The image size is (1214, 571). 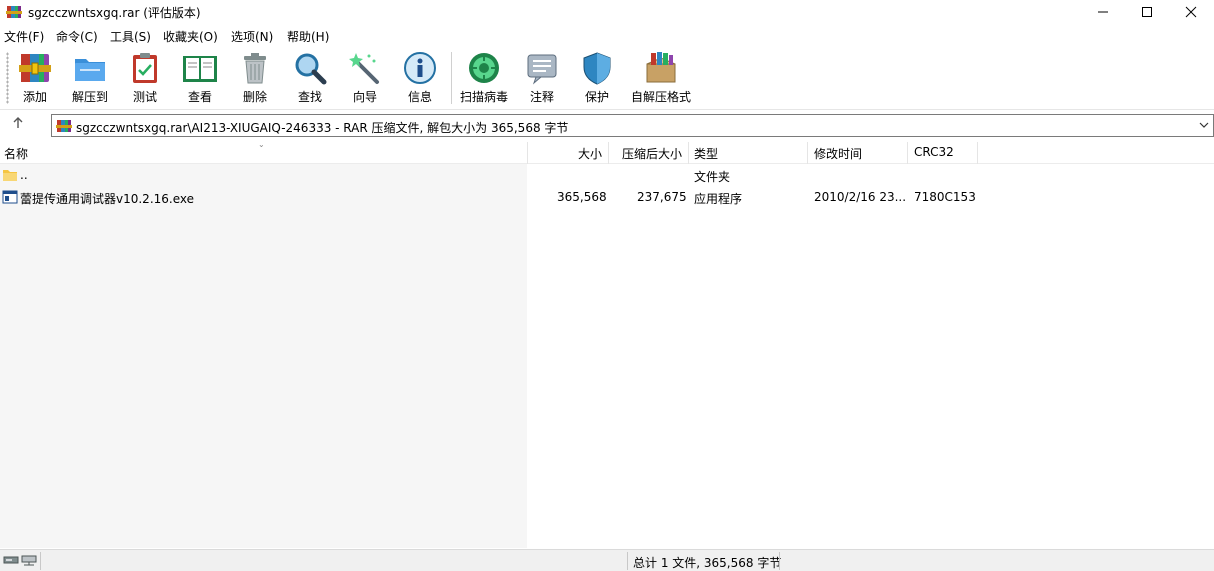 What do you see at coordinates (945, 197) in the screenshot?
I see `file-crc: 7180C153` at bounding box center [945, 197].